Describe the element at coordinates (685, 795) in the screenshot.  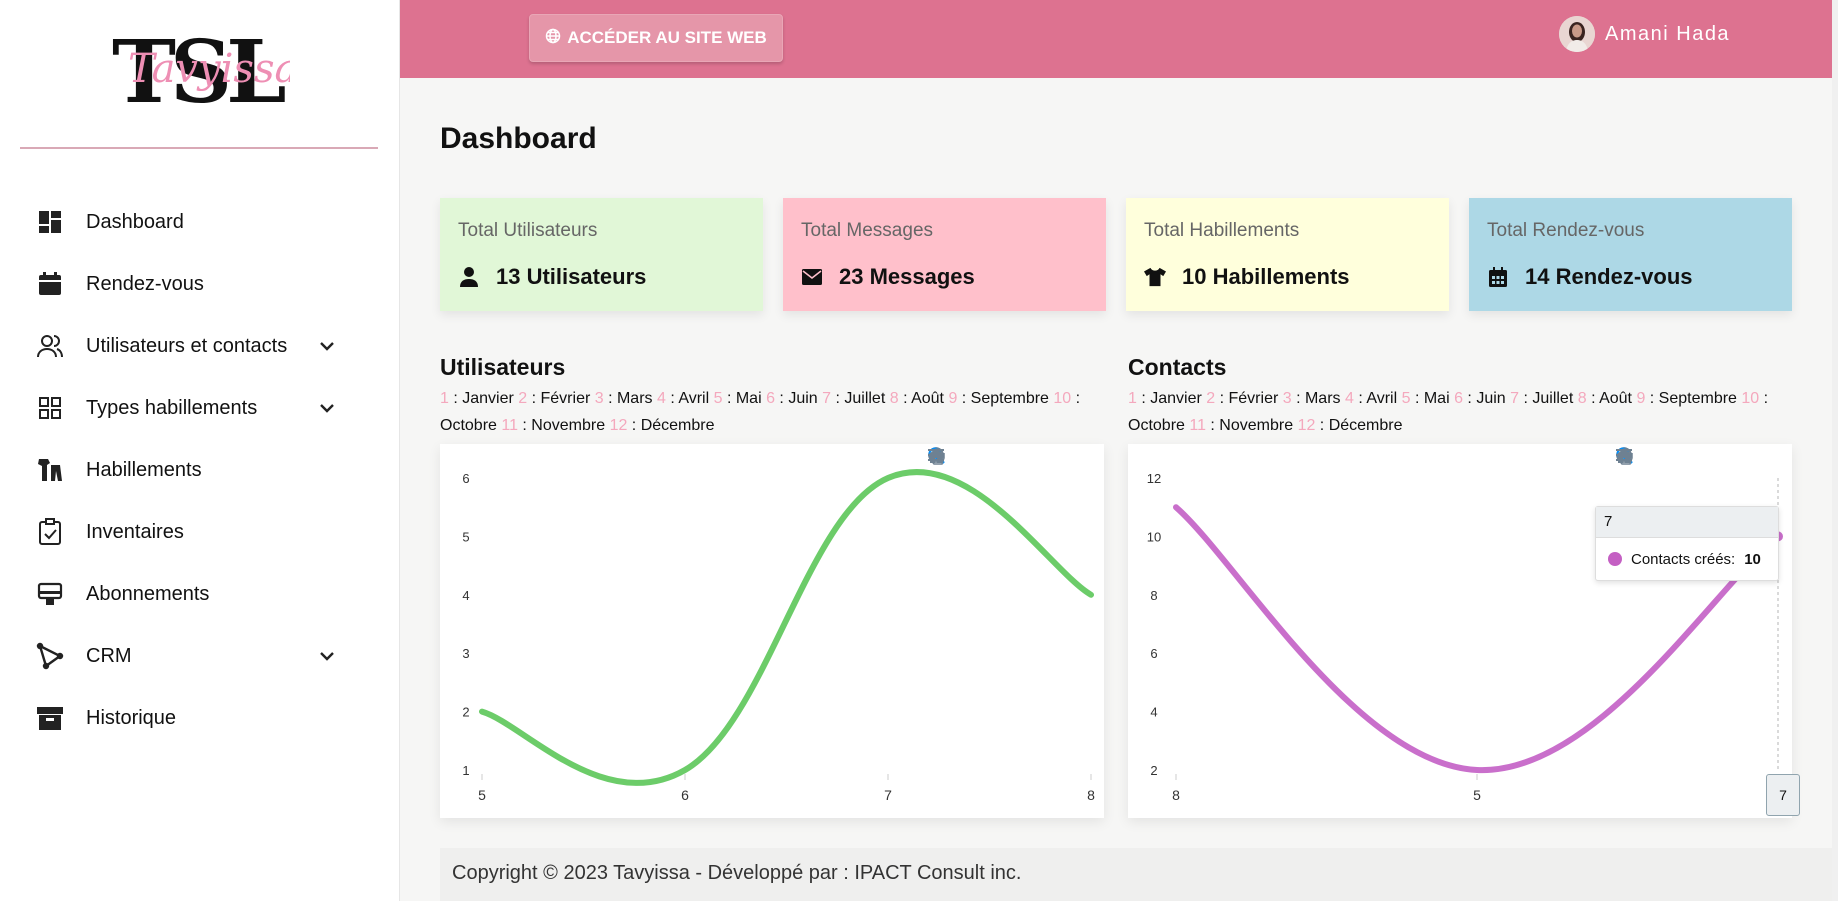
I see `x-tick-label: 6` at that location.